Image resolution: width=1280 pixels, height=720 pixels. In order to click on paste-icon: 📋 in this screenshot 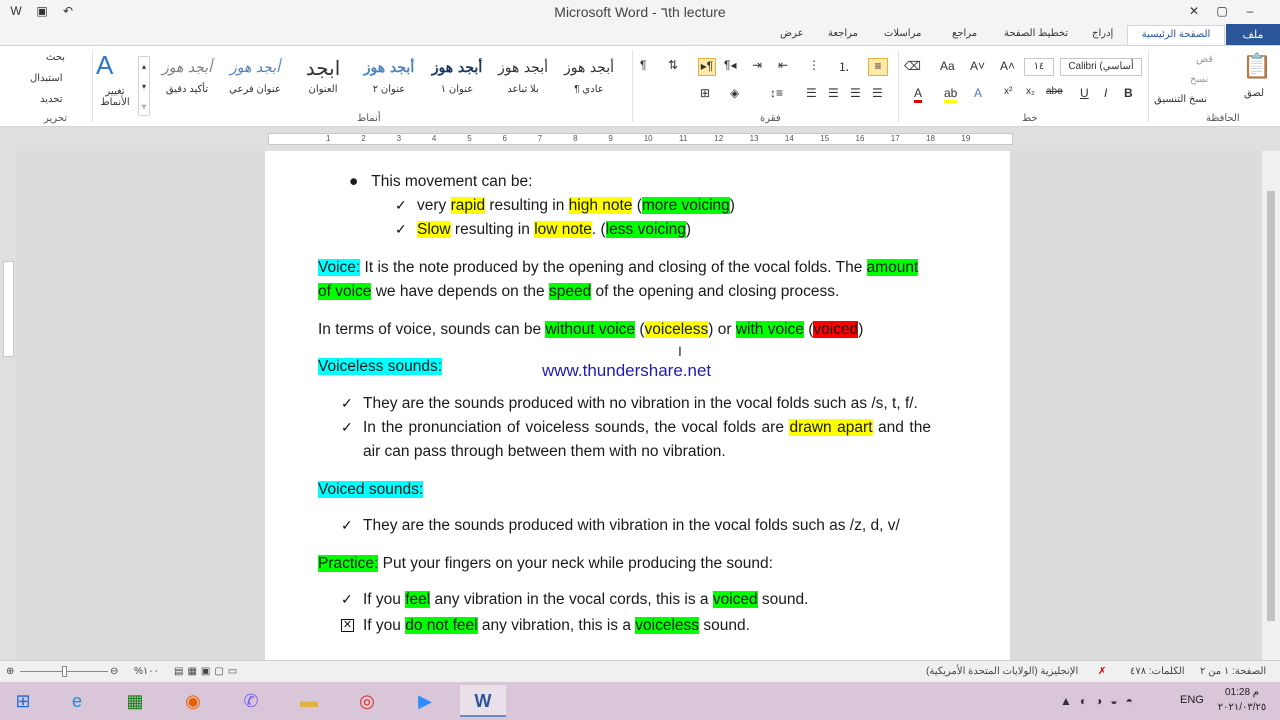, I will do `click(1257, 69)`.